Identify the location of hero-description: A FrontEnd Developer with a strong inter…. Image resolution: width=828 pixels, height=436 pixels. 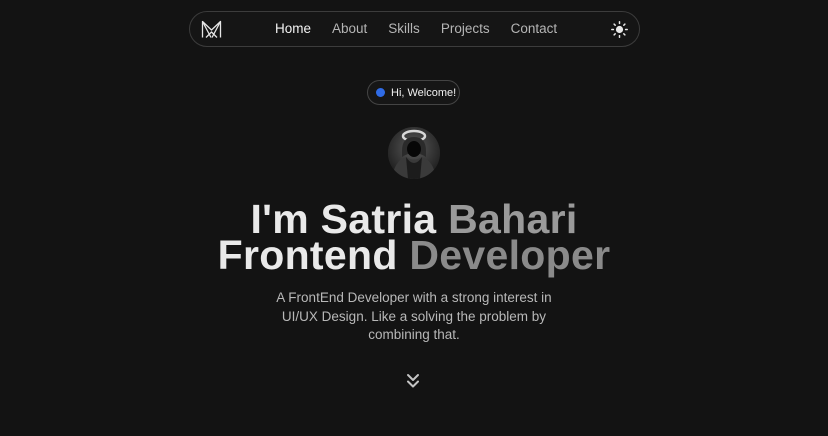
(414, 317).